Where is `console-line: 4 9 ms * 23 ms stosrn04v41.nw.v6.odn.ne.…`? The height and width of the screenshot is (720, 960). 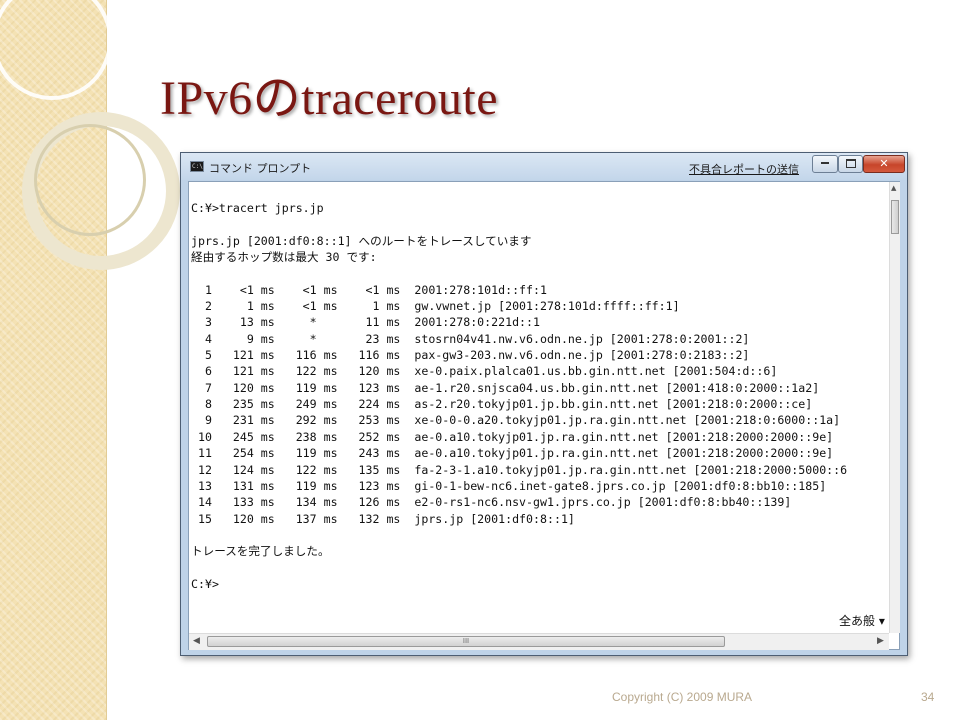
console-line: 4 9 ms * 23 ms stosrn04v41.nw.v6.odn.ne.… is located at coordinates (477, 338).